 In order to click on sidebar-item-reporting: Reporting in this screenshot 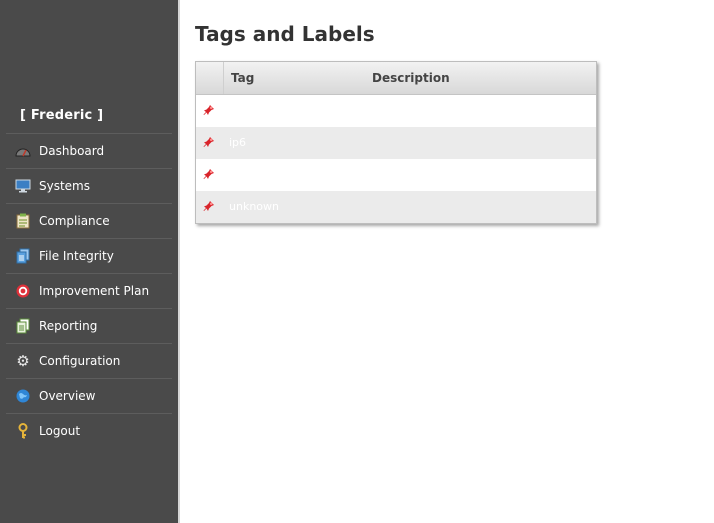, I will do `click(89, 325)`.